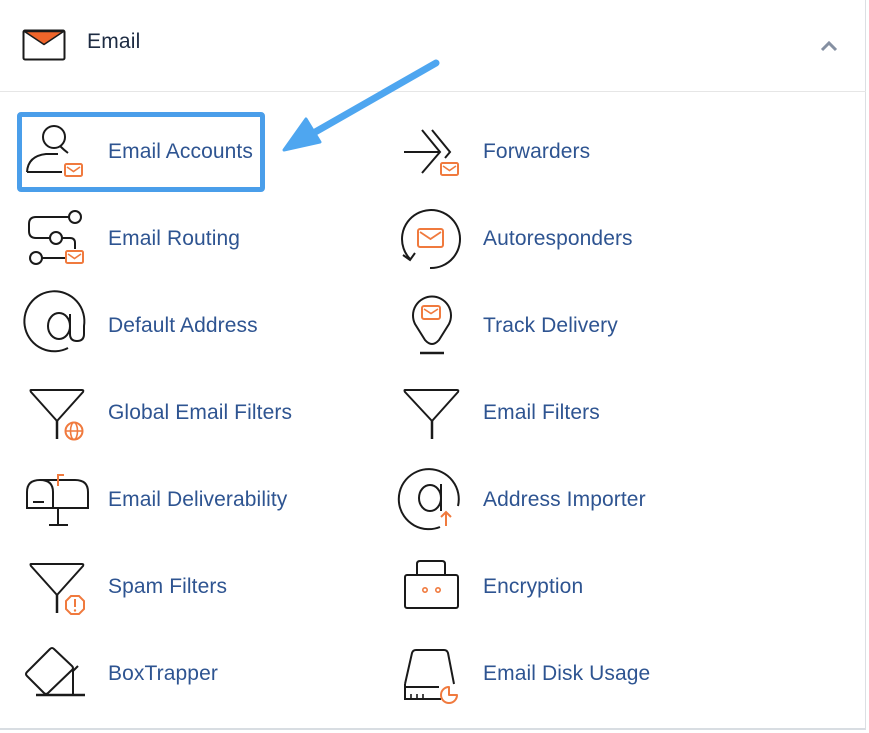 The height and width of the screenshot is (733, 869). What do you see at coordinates (550, 325) in the screenshot?
I see `item-label: Track Delivery` at bounding box center [550, 325].